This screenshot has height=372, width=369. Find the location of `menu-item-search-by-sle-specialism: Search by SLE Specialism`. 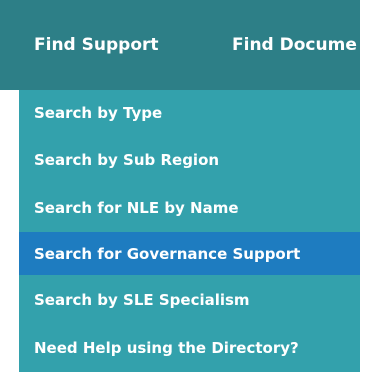

menu-item-search-by-sle-specialism: Search by SLE Specialism is located at coordinates (189, 299).